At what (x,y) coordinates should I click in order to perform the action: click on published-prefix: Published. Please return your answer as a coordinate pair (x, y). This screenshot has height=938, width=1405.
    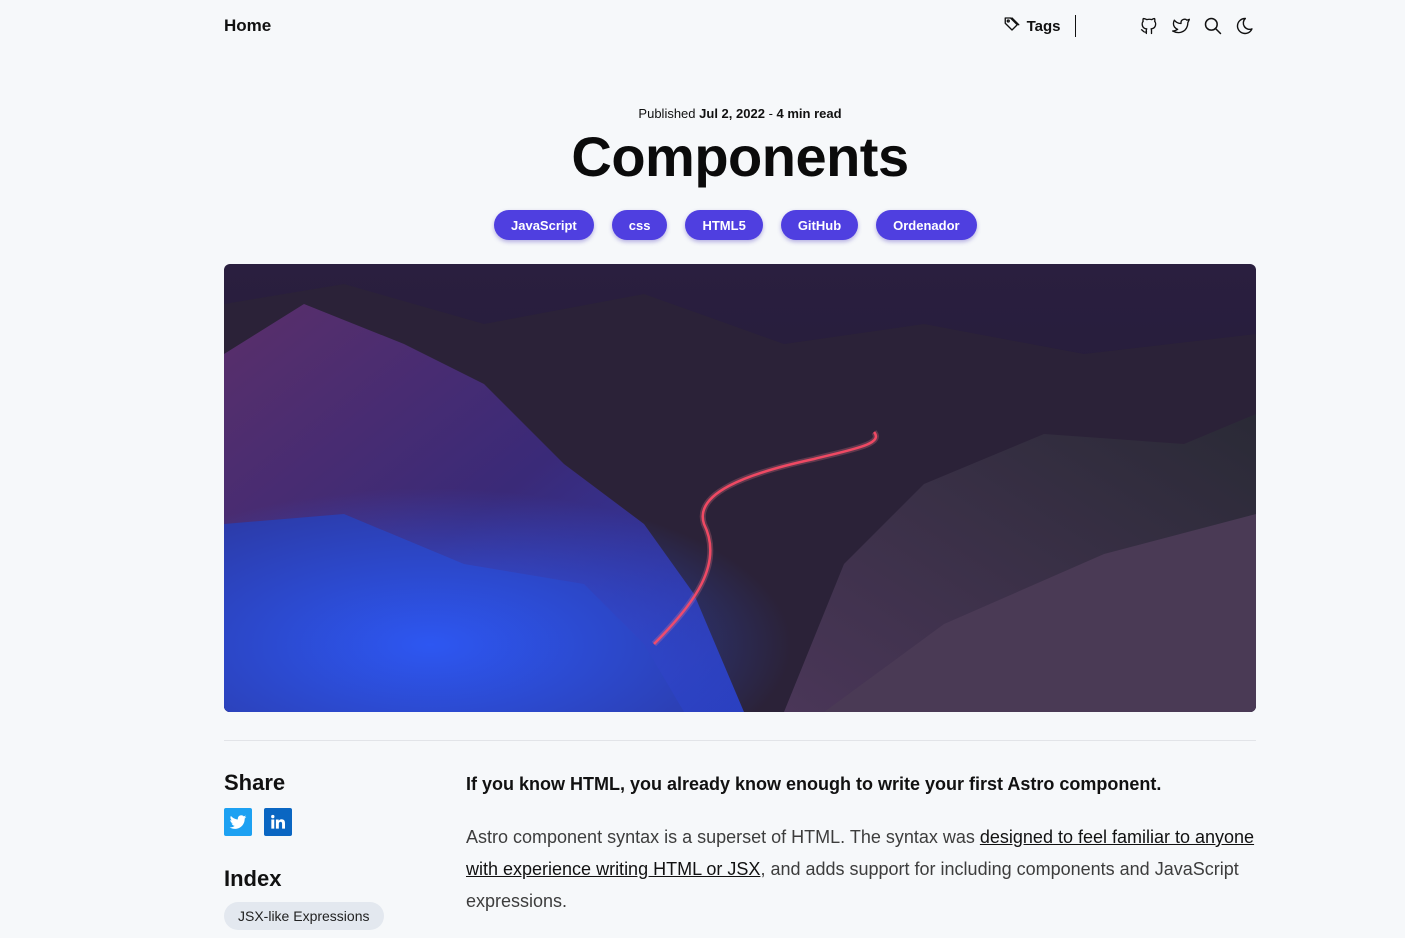
    Looking at the image, I should click on (667, 113).